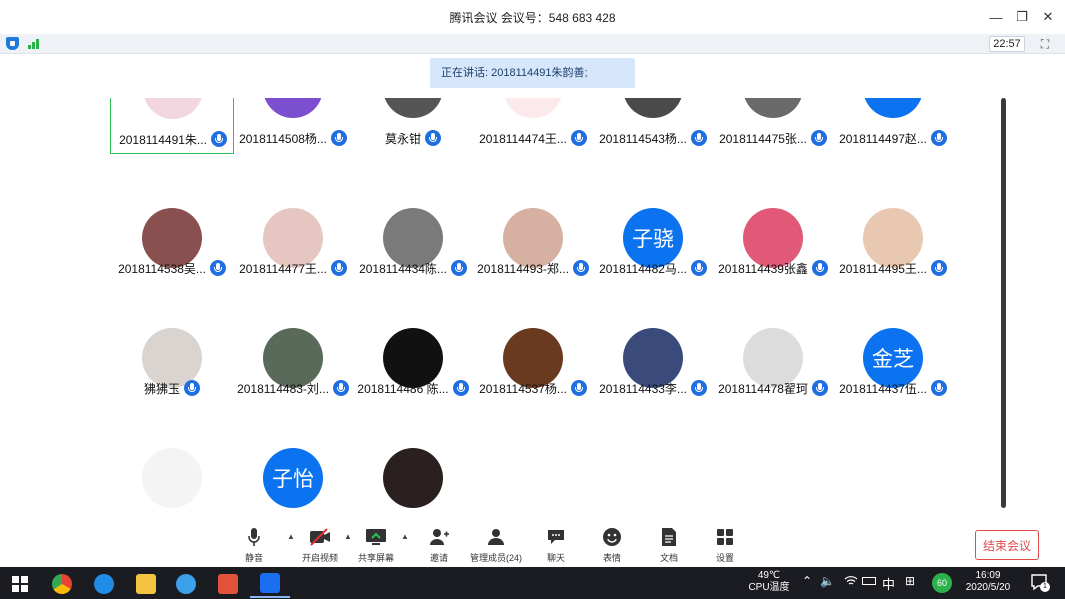 This screenshot has width=1065, height=599. I want to click on ime-indicator: 中, so click(888, 583).